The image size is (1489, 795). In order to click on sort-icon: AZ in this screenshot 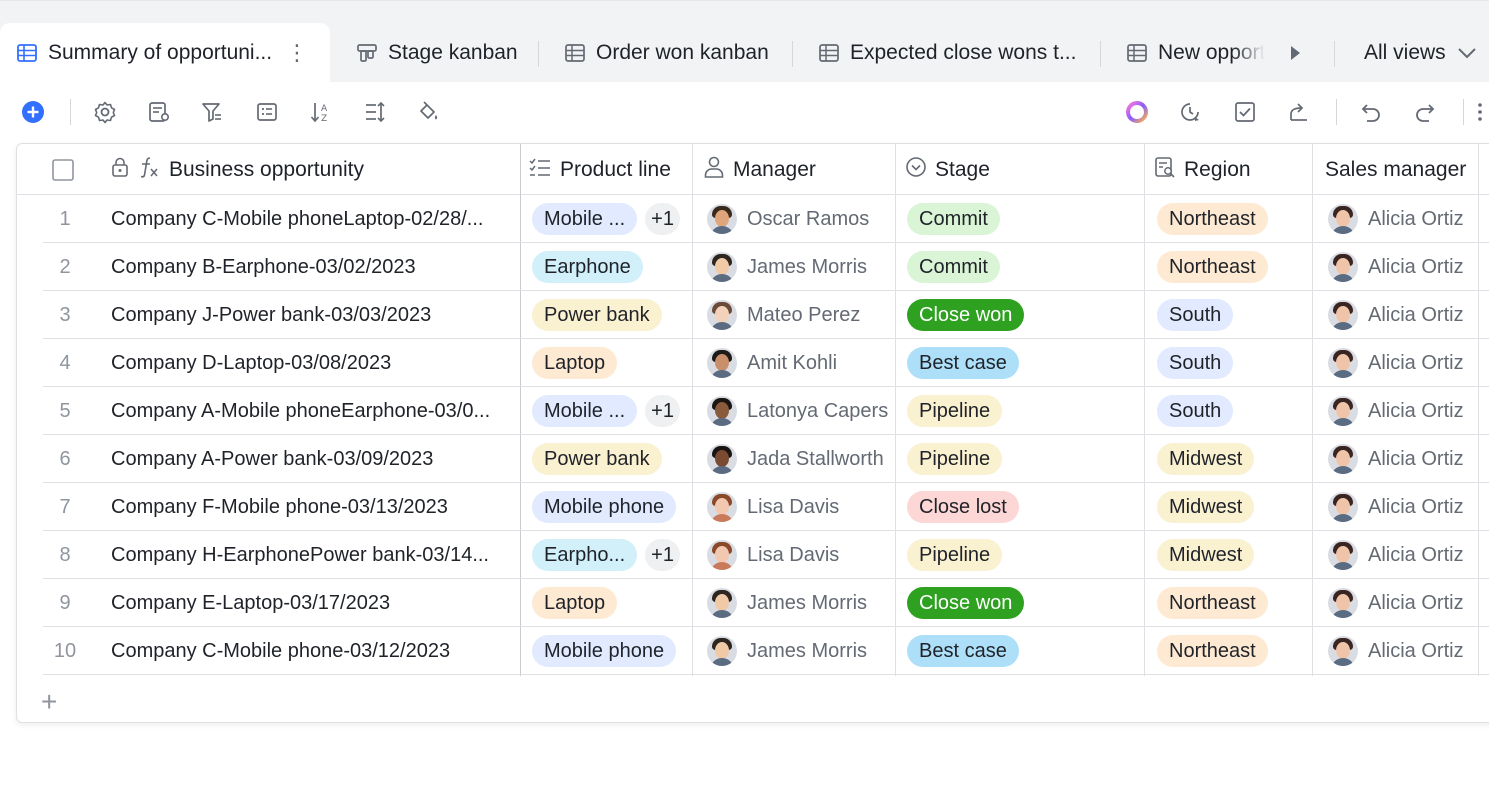, I will do `click(321, 112)`.